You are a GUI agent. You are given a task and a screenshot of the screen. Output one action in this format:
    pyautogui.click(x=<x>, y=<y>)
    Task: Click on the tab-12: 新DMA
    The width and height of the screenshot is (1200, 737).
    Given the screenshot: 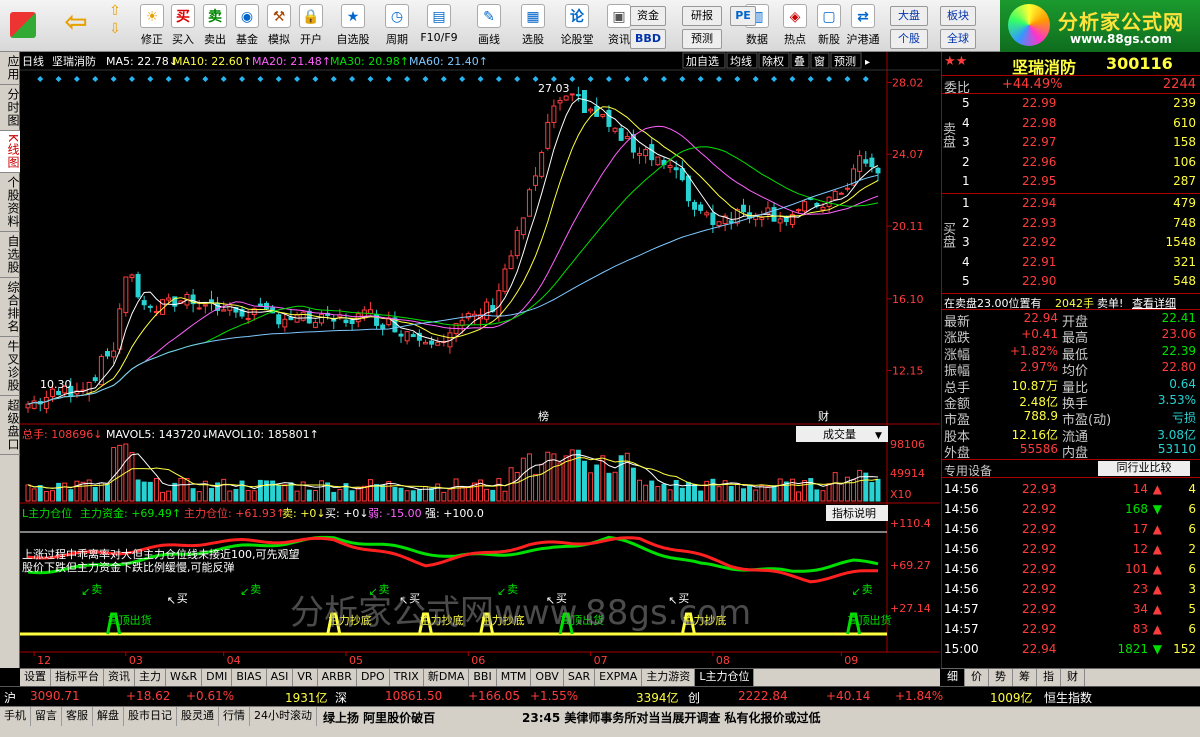 What is the action you would take?
    pyautogui.click(x=447, y=677)
    